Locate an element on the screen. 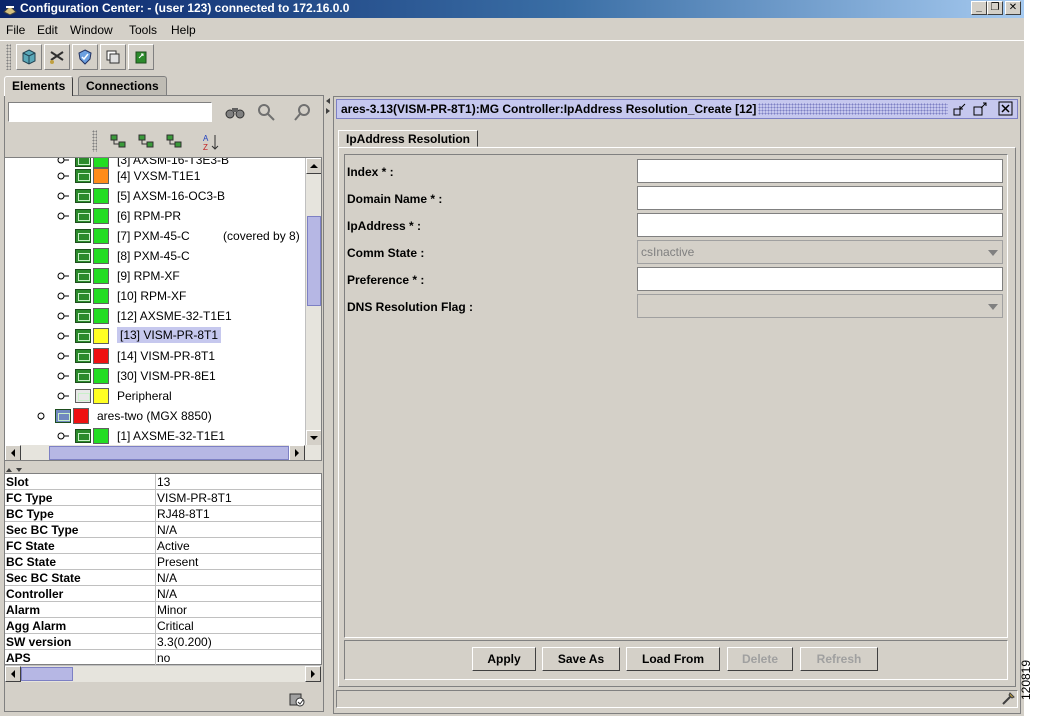 The height and width of the screenshot is (716, 1044). menu-help: Help is located at coordinates (183, 30).